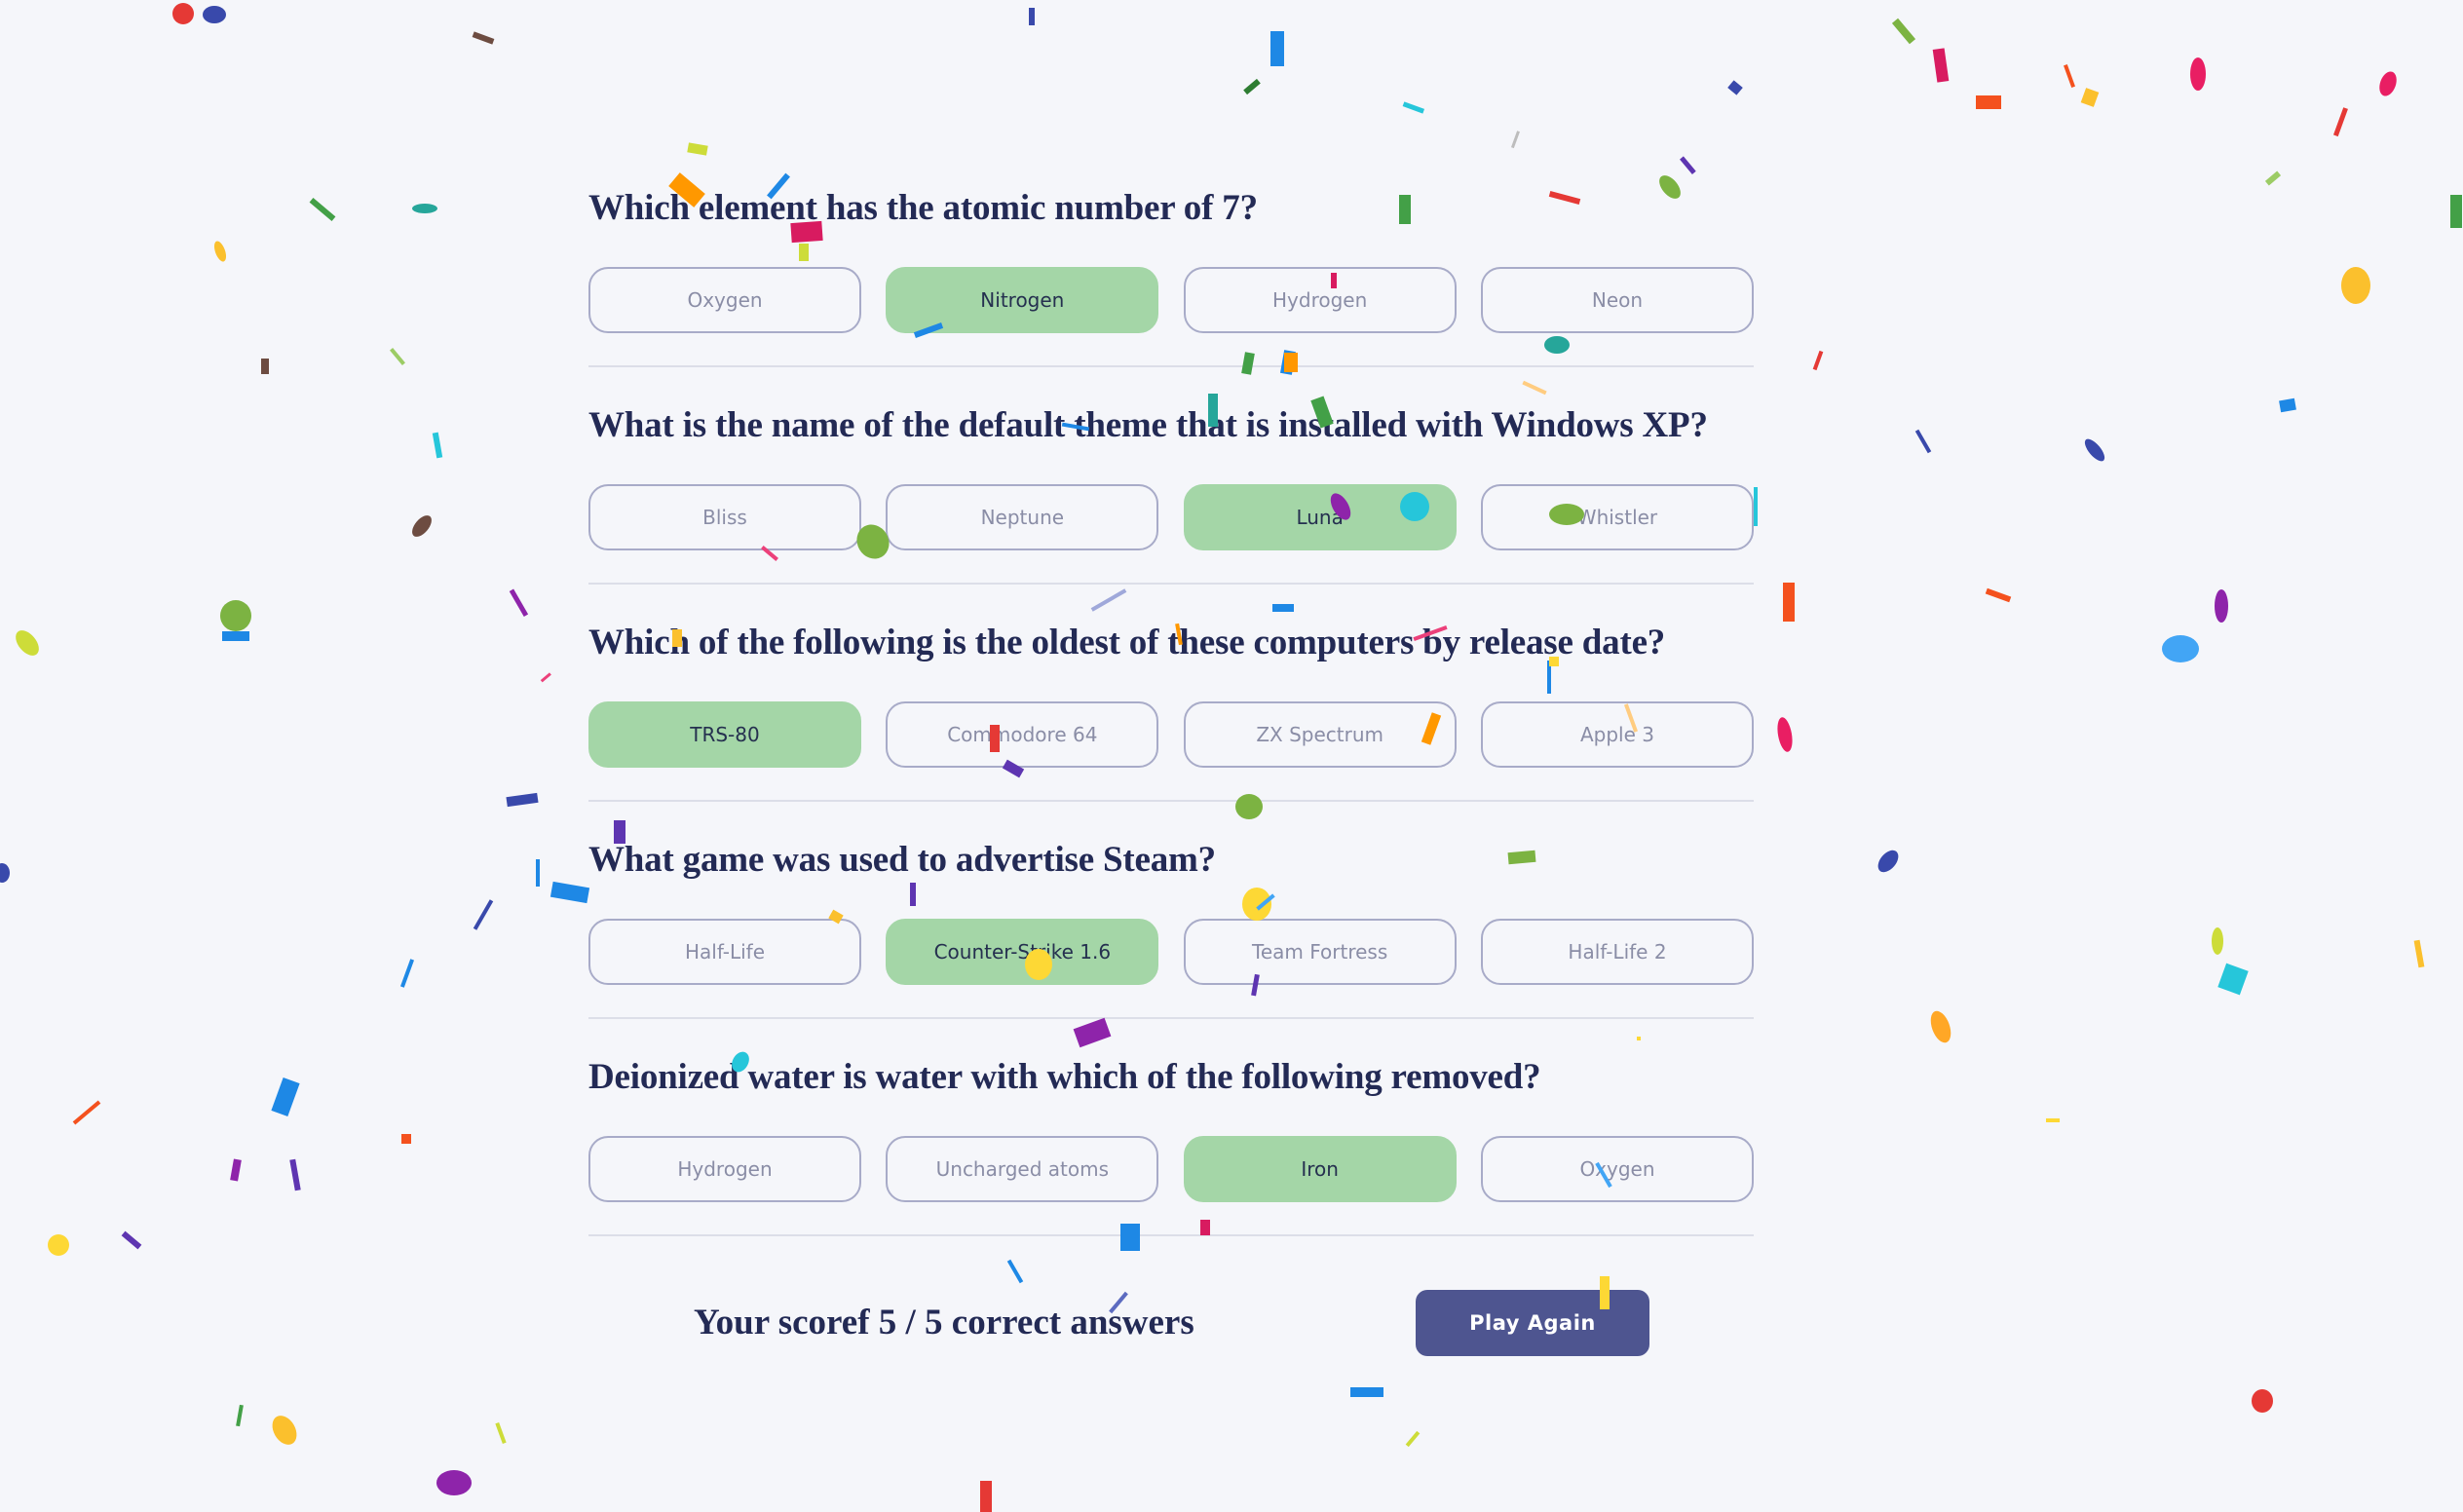 The image size is (2463, 1512). What do you see at coordinates (1320, 952) in the screenshot?
I see `answer-button: Team Fortress` at bounding box center [1320, 952].